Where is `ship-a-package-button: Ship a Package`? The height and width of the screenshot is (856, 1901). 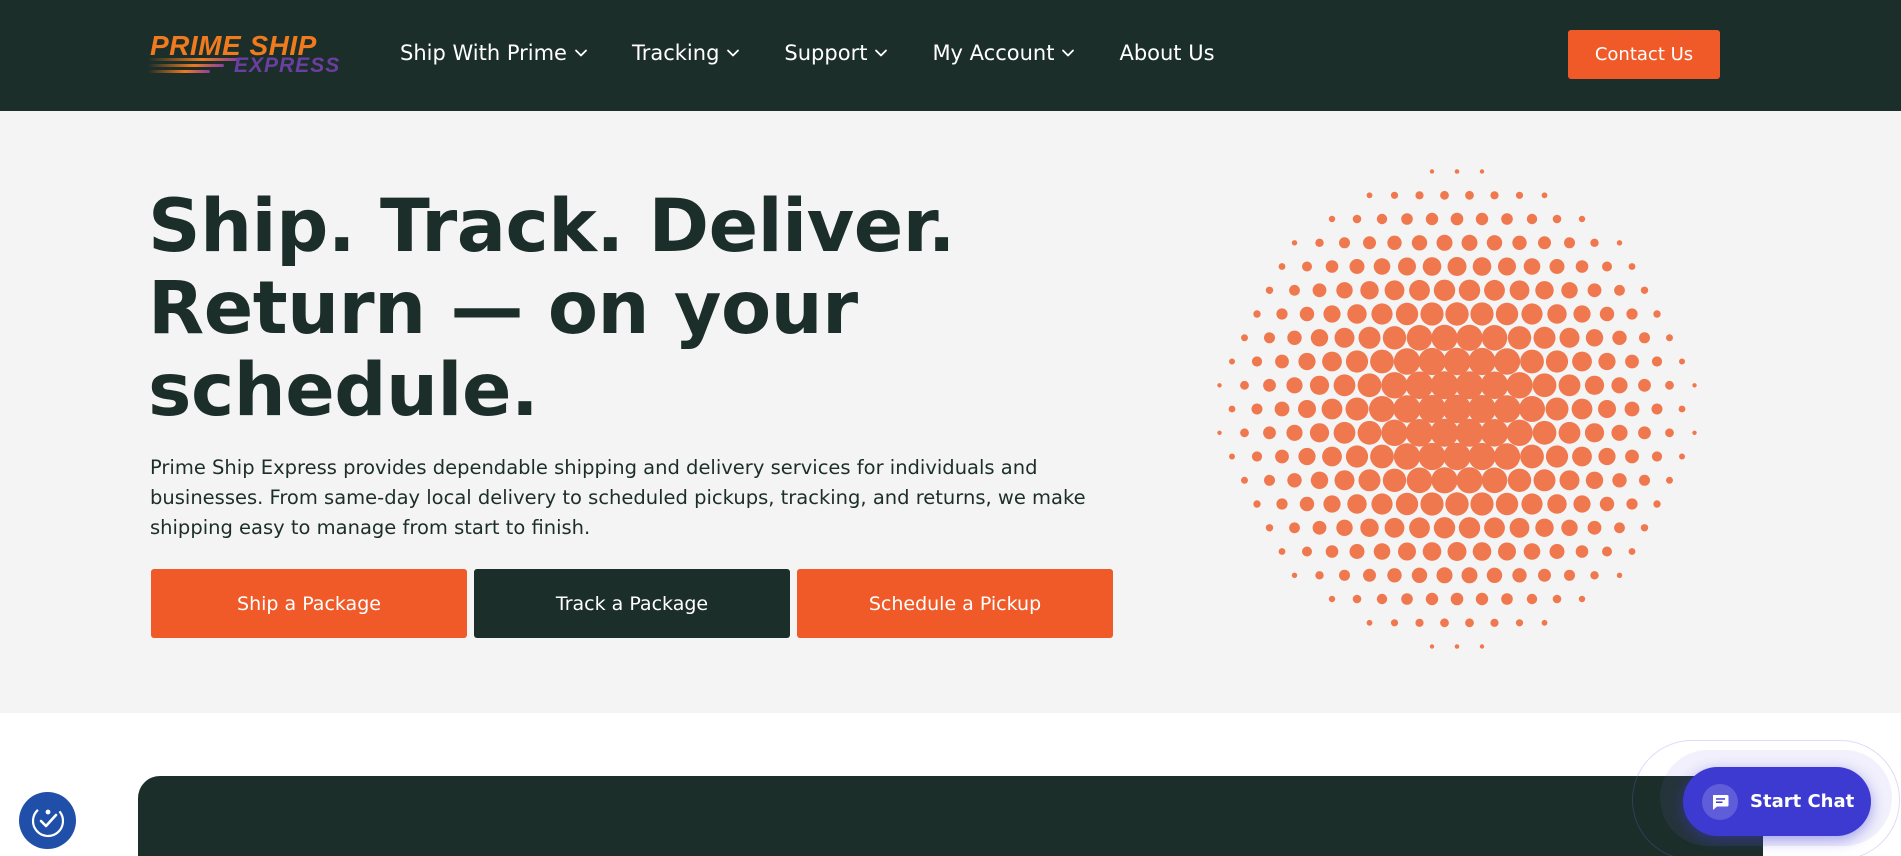 ship-a-package-button: Ship a Package is located at coordinates (309, 603).